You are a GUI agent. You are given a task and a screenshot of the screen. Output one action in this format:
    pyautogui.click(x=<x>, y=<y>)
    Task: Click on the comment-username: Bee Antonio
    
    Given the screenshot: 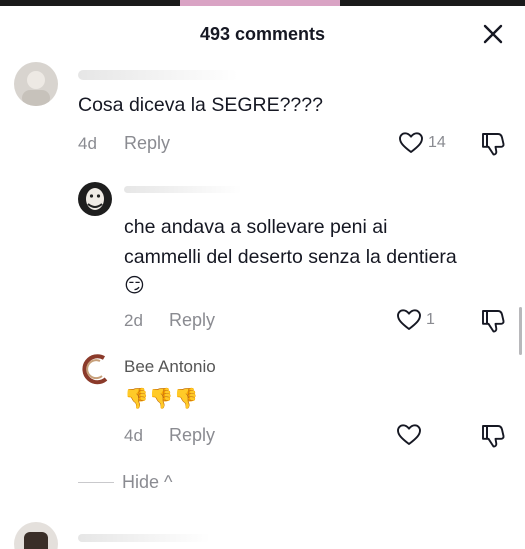 What is the action you would take?
    pyautogui.click(x=170, y=367)
    